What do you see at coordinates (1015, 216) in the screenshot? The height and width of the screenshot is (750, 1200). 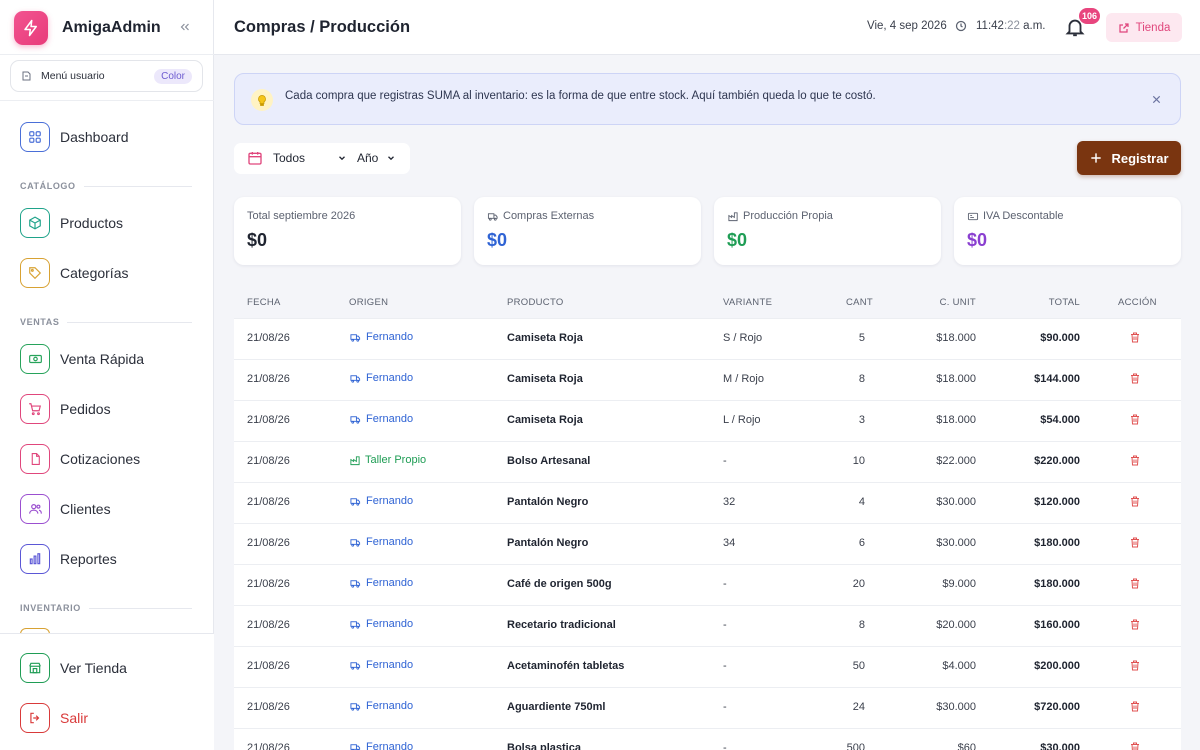 I see `stat-label-row: IVA Descontable` at bounding box center [1015, 216].